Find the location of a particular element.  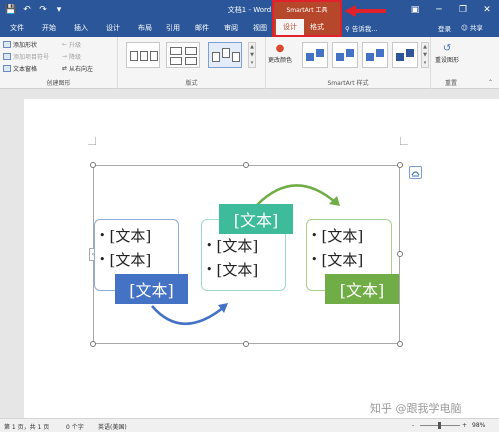

smartart-label-middle: [文本] is located at coordinates (256, 219).